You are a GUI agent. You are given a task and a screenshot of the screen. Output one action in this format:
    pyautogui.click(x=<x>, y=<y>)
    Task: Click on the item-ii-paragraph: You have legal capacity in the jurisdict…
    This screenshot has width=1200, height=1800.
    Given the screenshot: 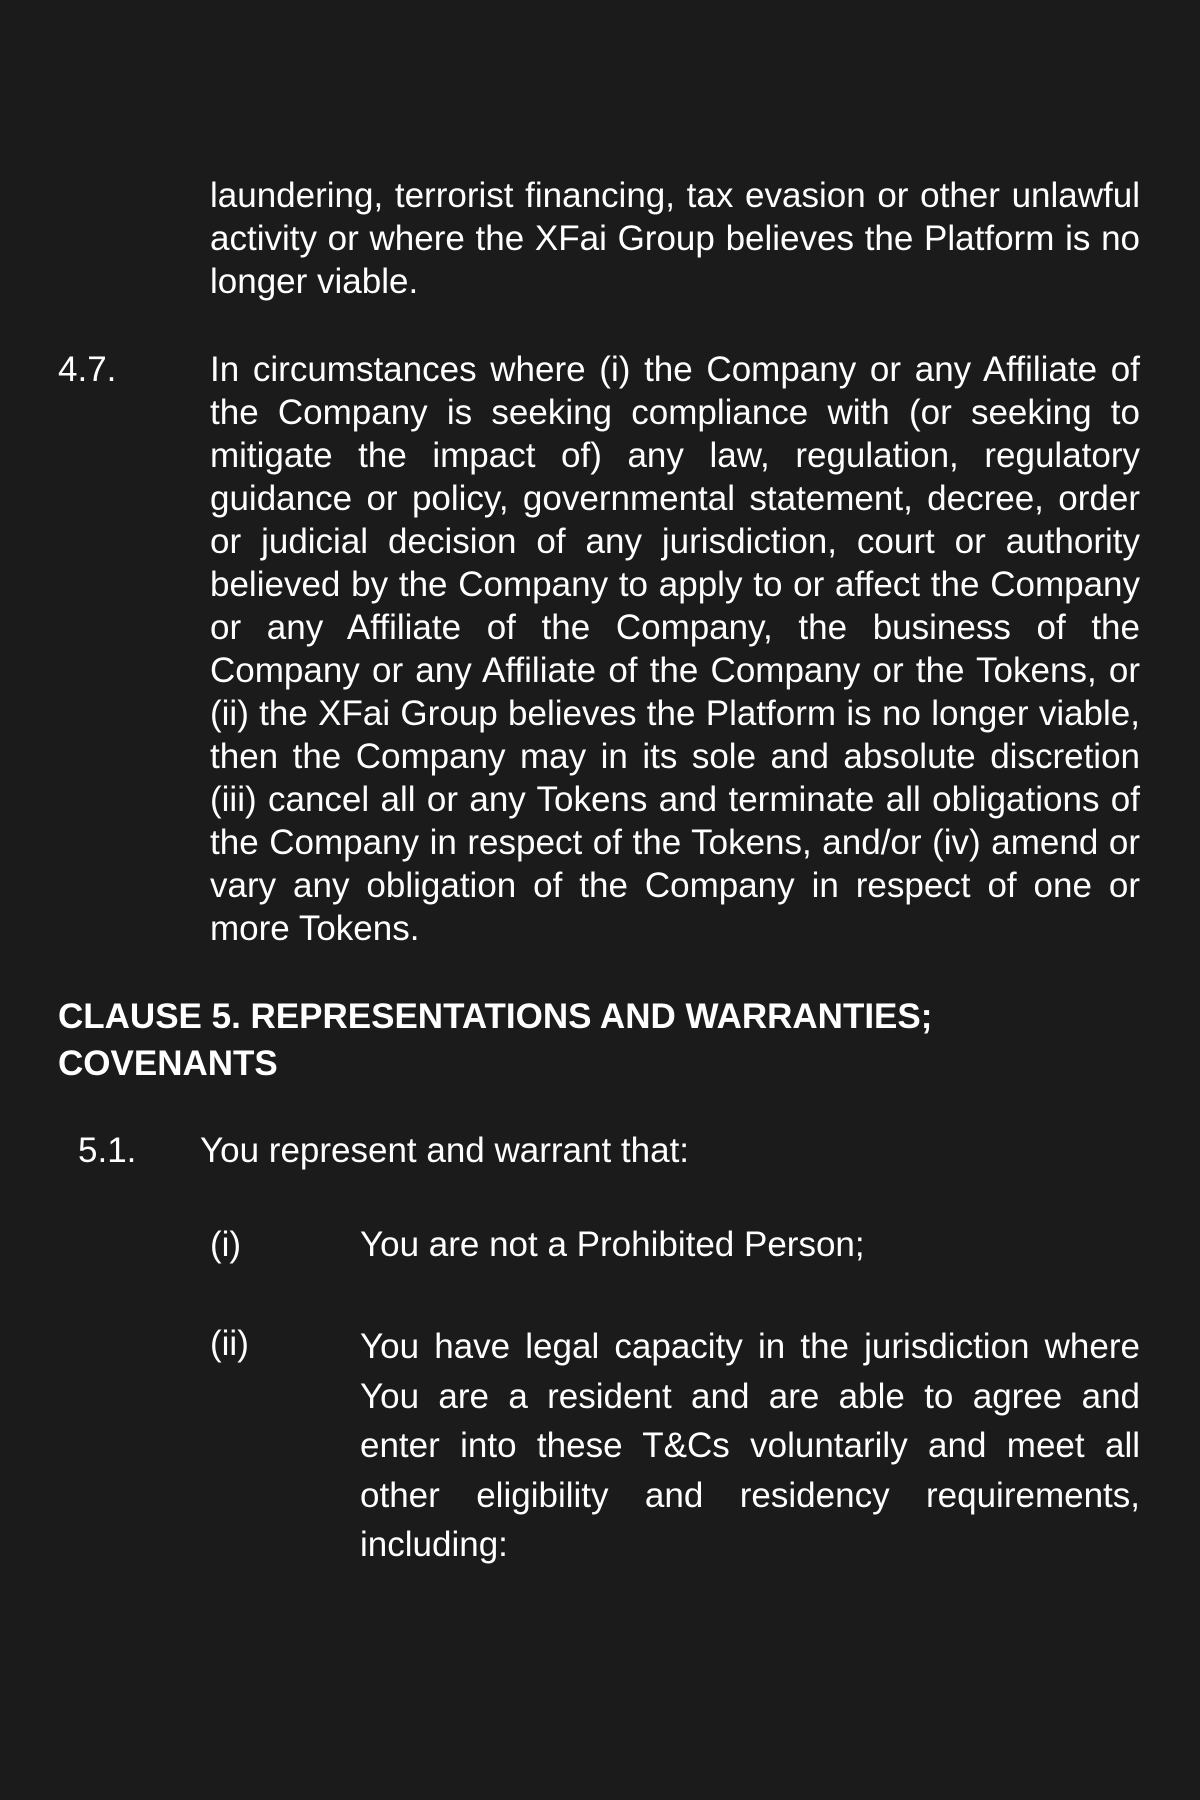 What is the action you would take?
    pyautogui.click(x=750, y=1445)
    